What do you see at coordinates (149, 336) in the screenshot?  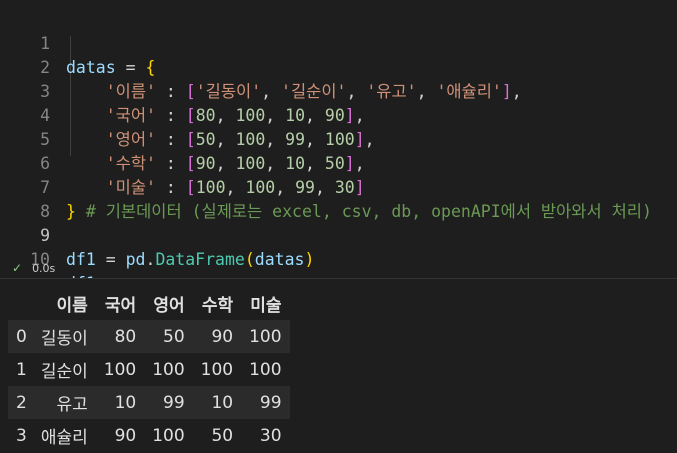 I see `table-row: 0 길동이 80 50 90 100` at bounding box center [149, 336].